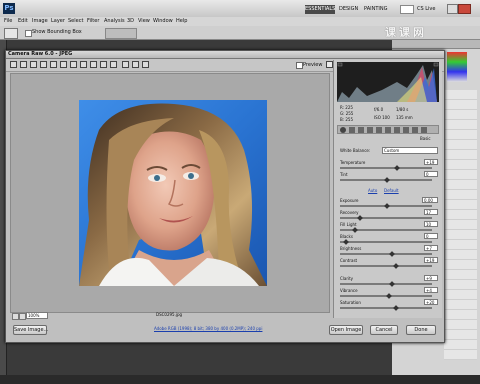  I want to click on slider-value-contrast: +19, so click(431, 260).